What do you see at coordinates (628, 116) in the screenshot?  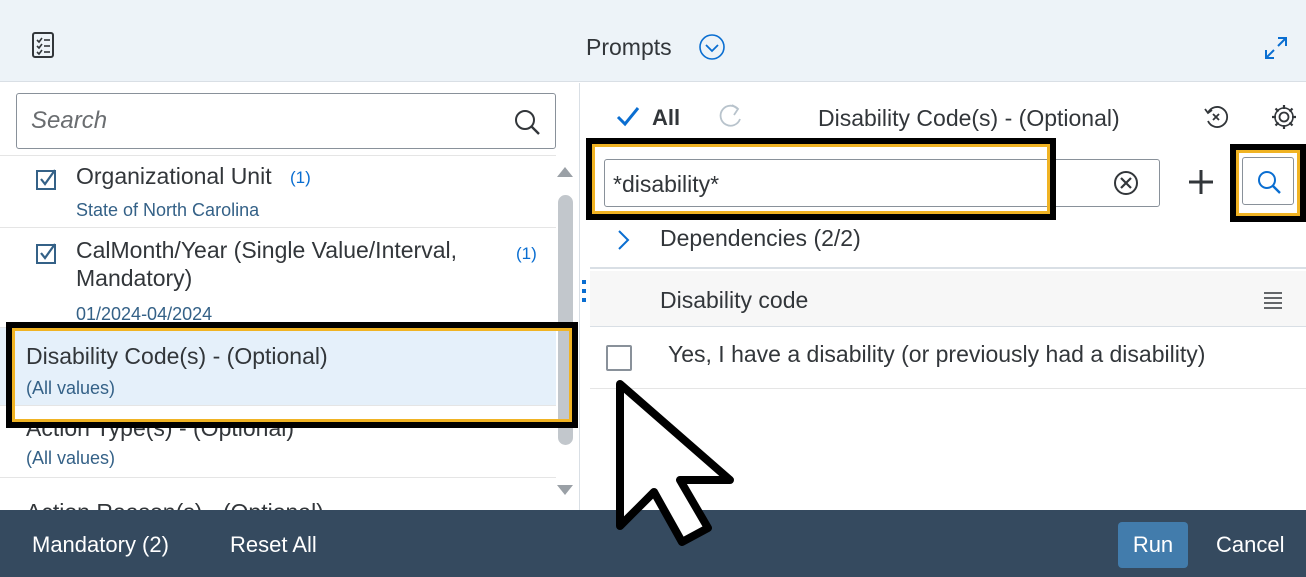 I see `checkmark-icon` at bounding box center [628, 116].